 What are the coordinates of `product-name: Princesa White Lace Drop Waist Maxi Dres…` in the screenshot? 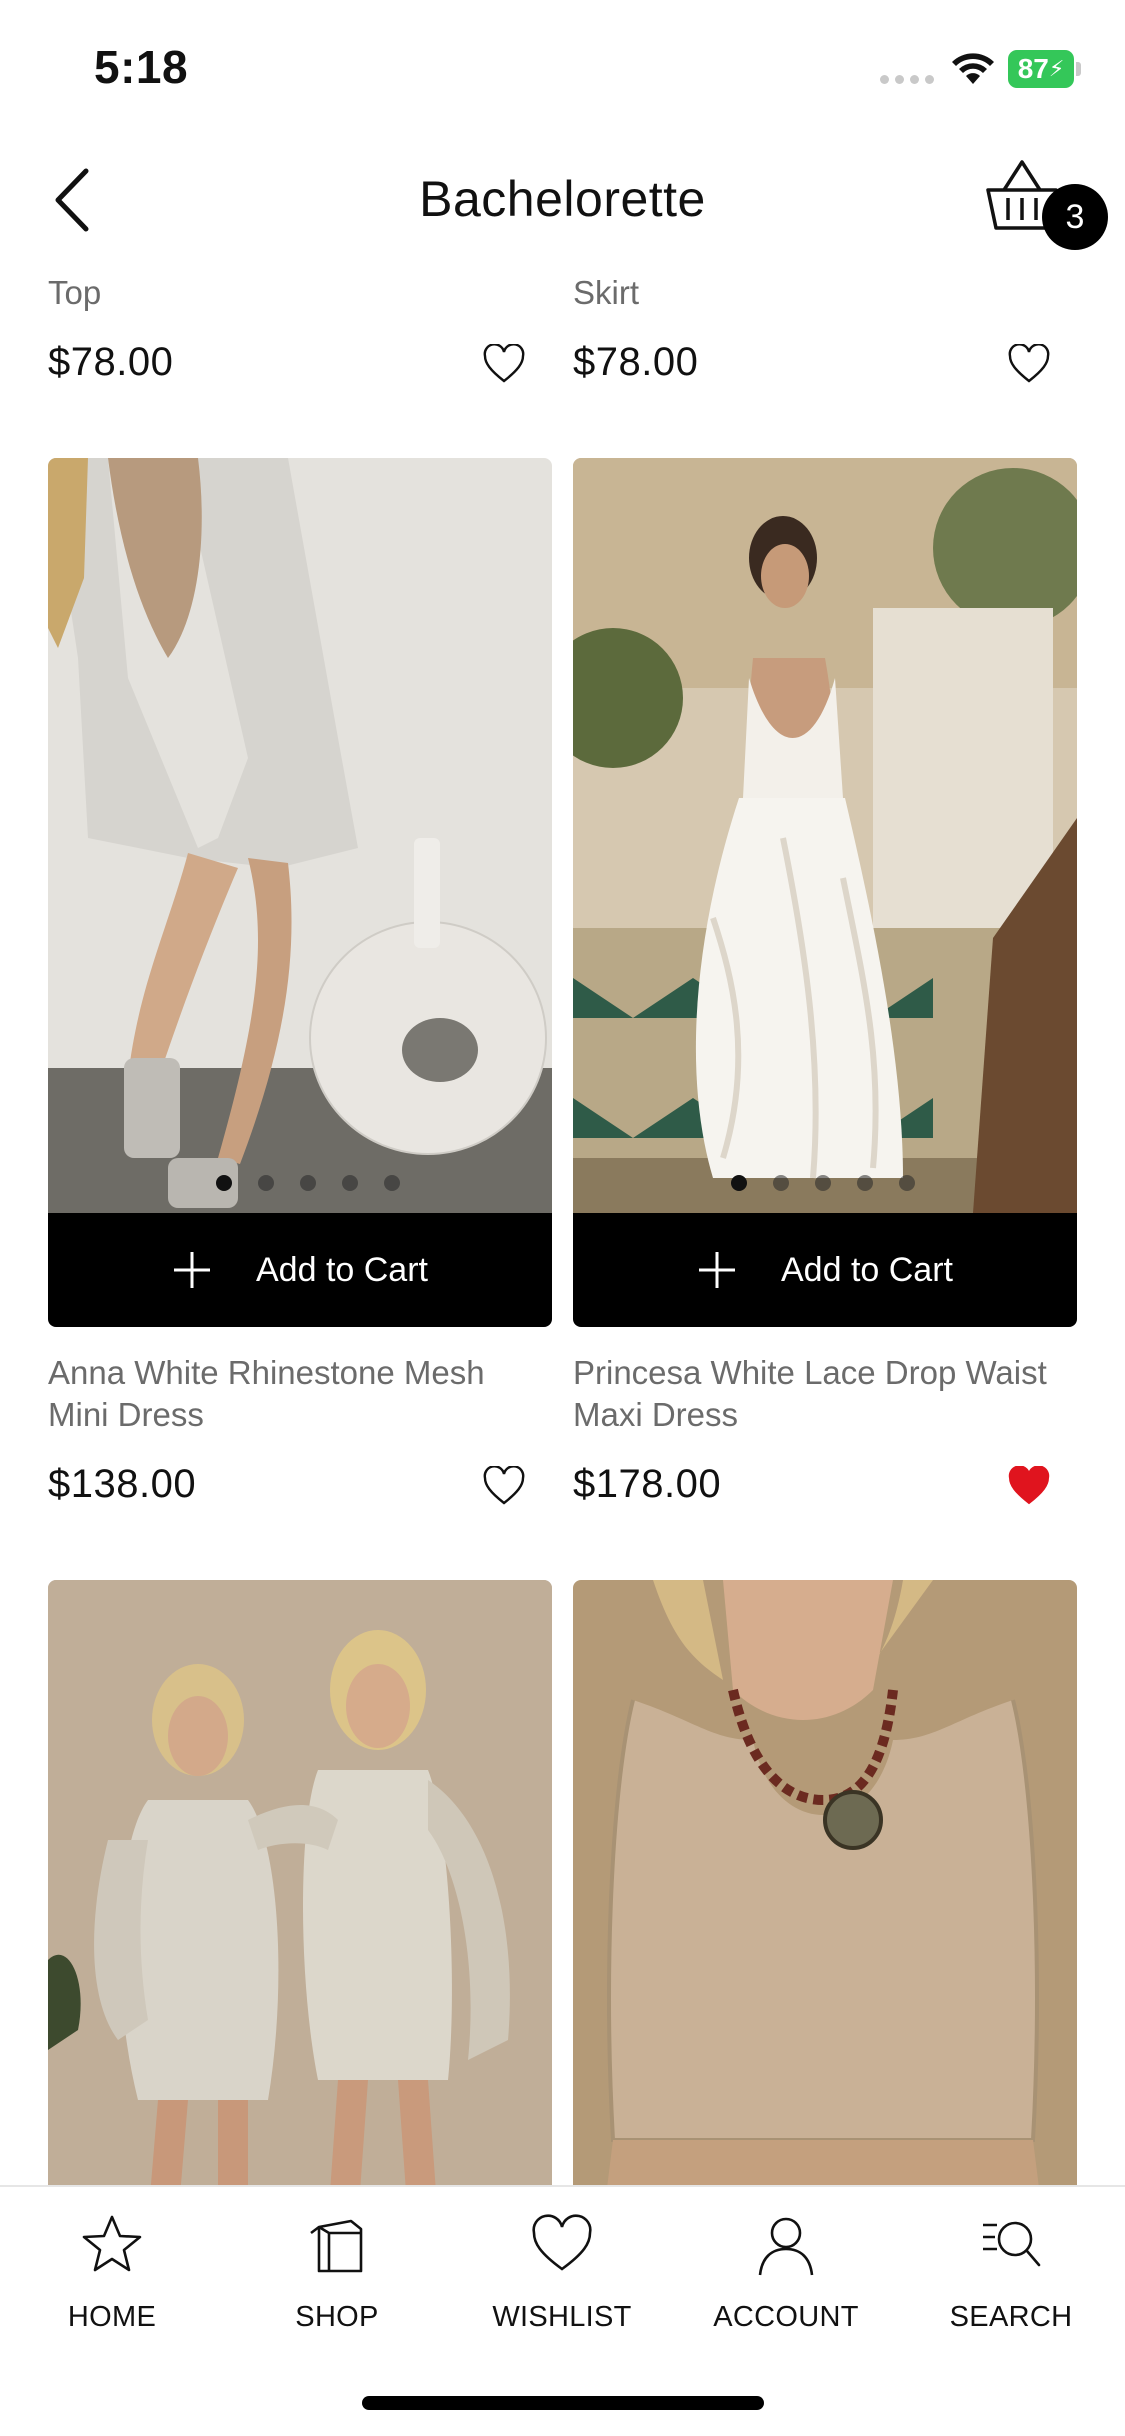 It's located at (825, 1394).